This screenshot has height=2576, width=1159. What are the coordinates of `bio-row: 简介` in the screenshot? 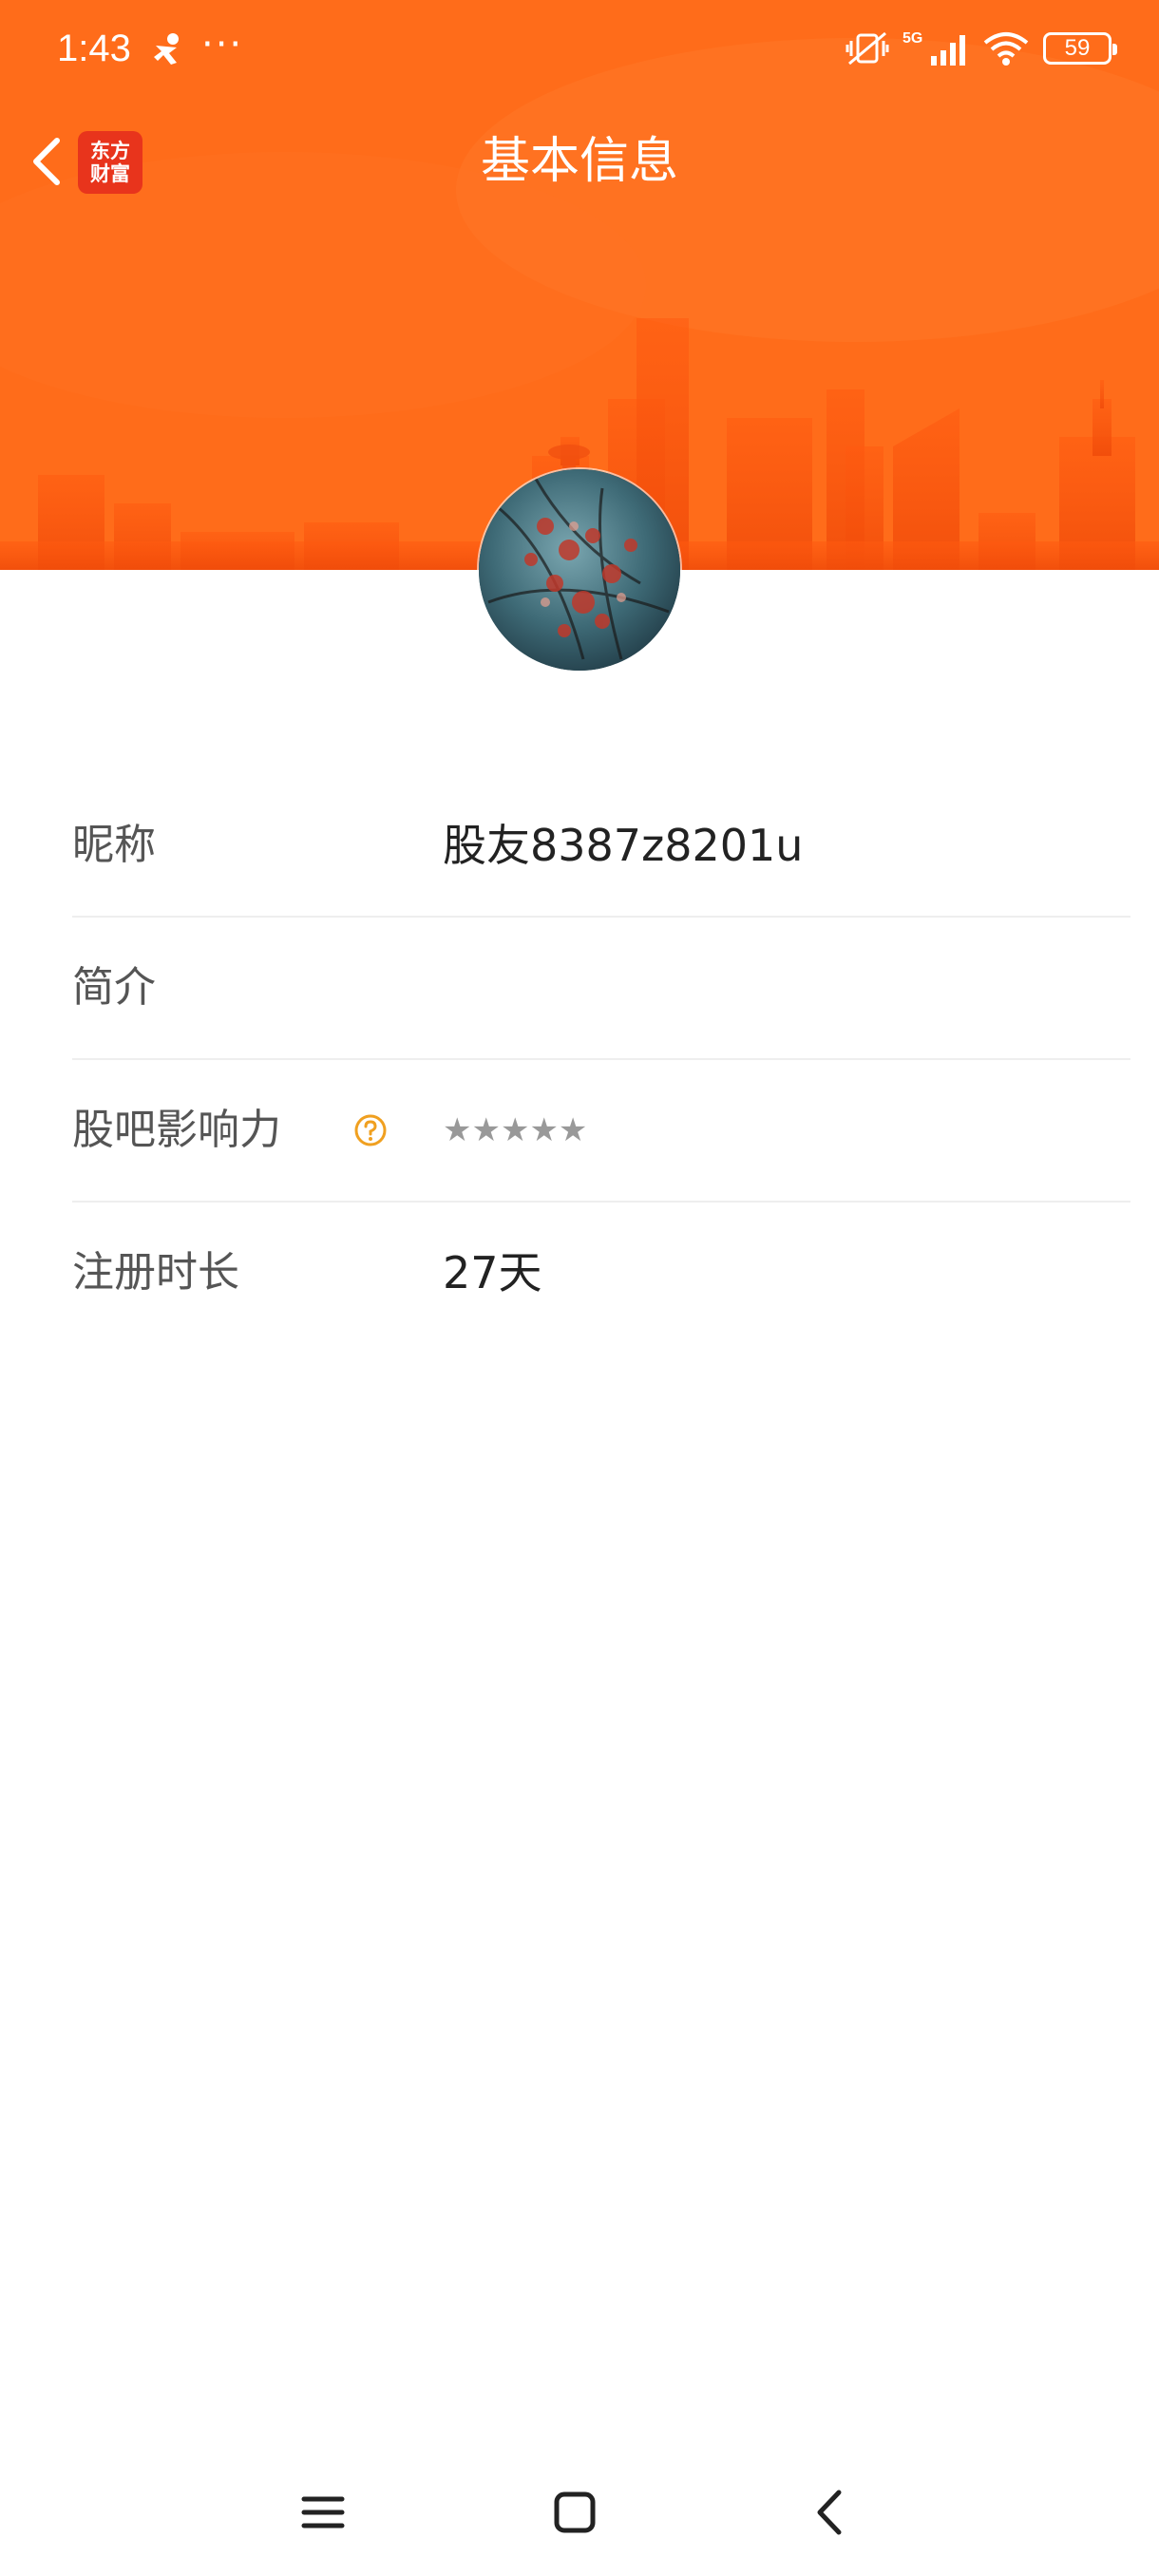 It's located at (601, 989).